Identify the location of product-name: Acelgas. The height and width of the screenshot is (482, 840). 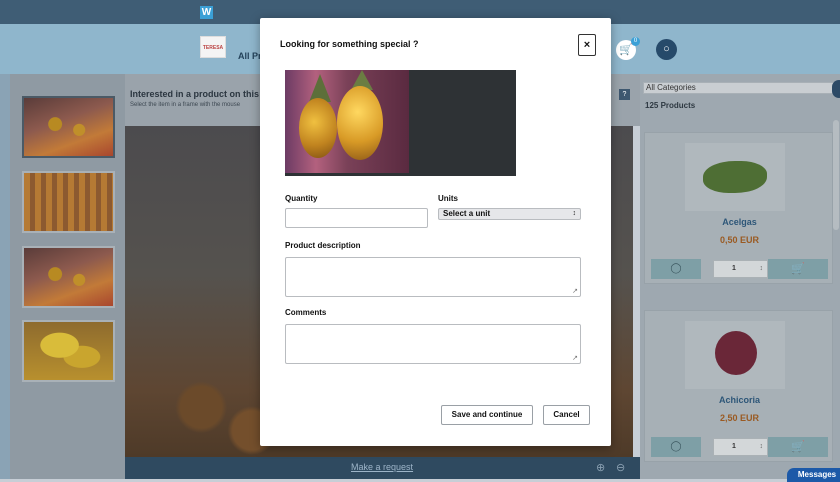
(739, 222).